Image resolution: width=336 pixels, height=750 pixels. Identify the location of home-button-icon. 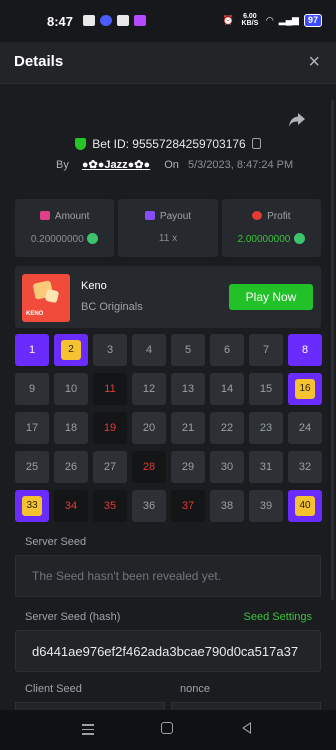
(167, 728).